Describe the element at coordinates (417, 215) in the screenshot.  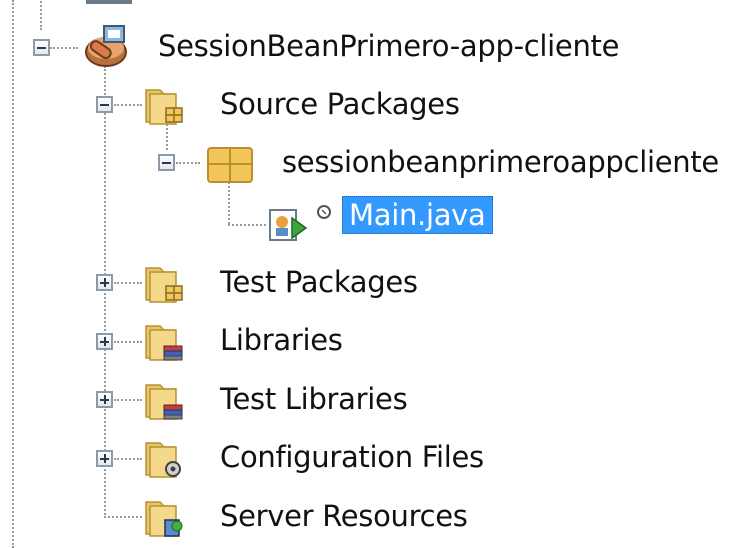
I see `tree-node-label: Main.java` at that location.